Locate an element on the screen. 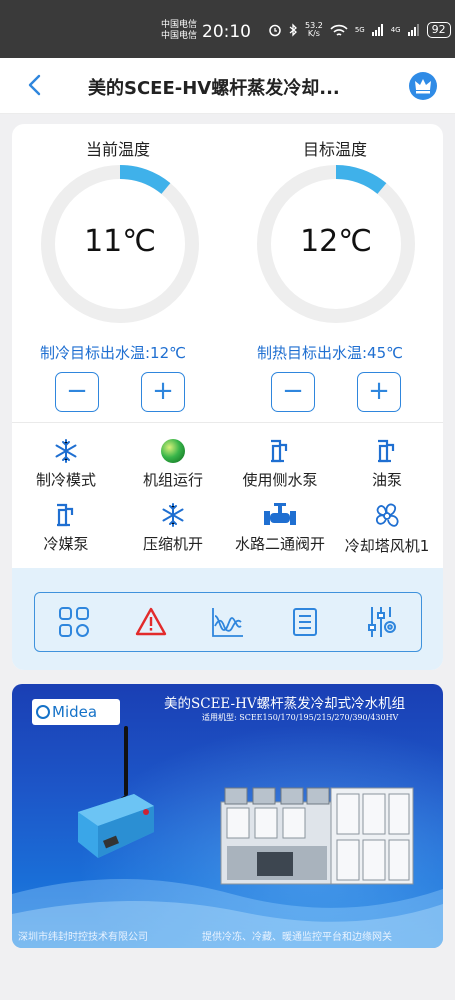  wifi-icon is located at coordinates (339, 30).